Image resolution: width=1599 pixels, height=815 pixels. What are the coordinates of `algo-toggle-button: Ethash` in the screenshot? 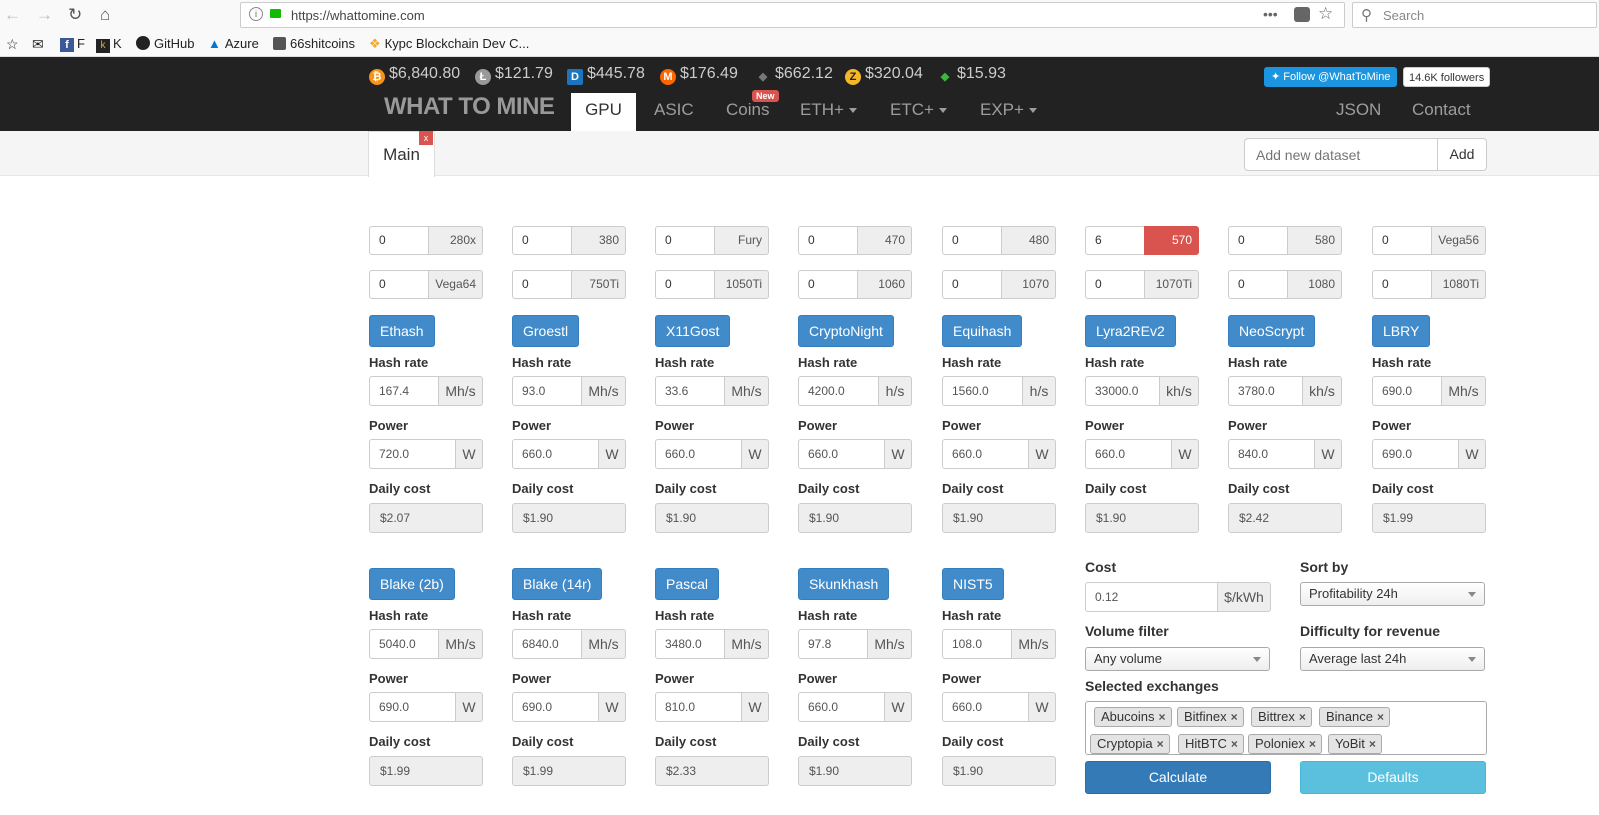 It's located at (402, 331).